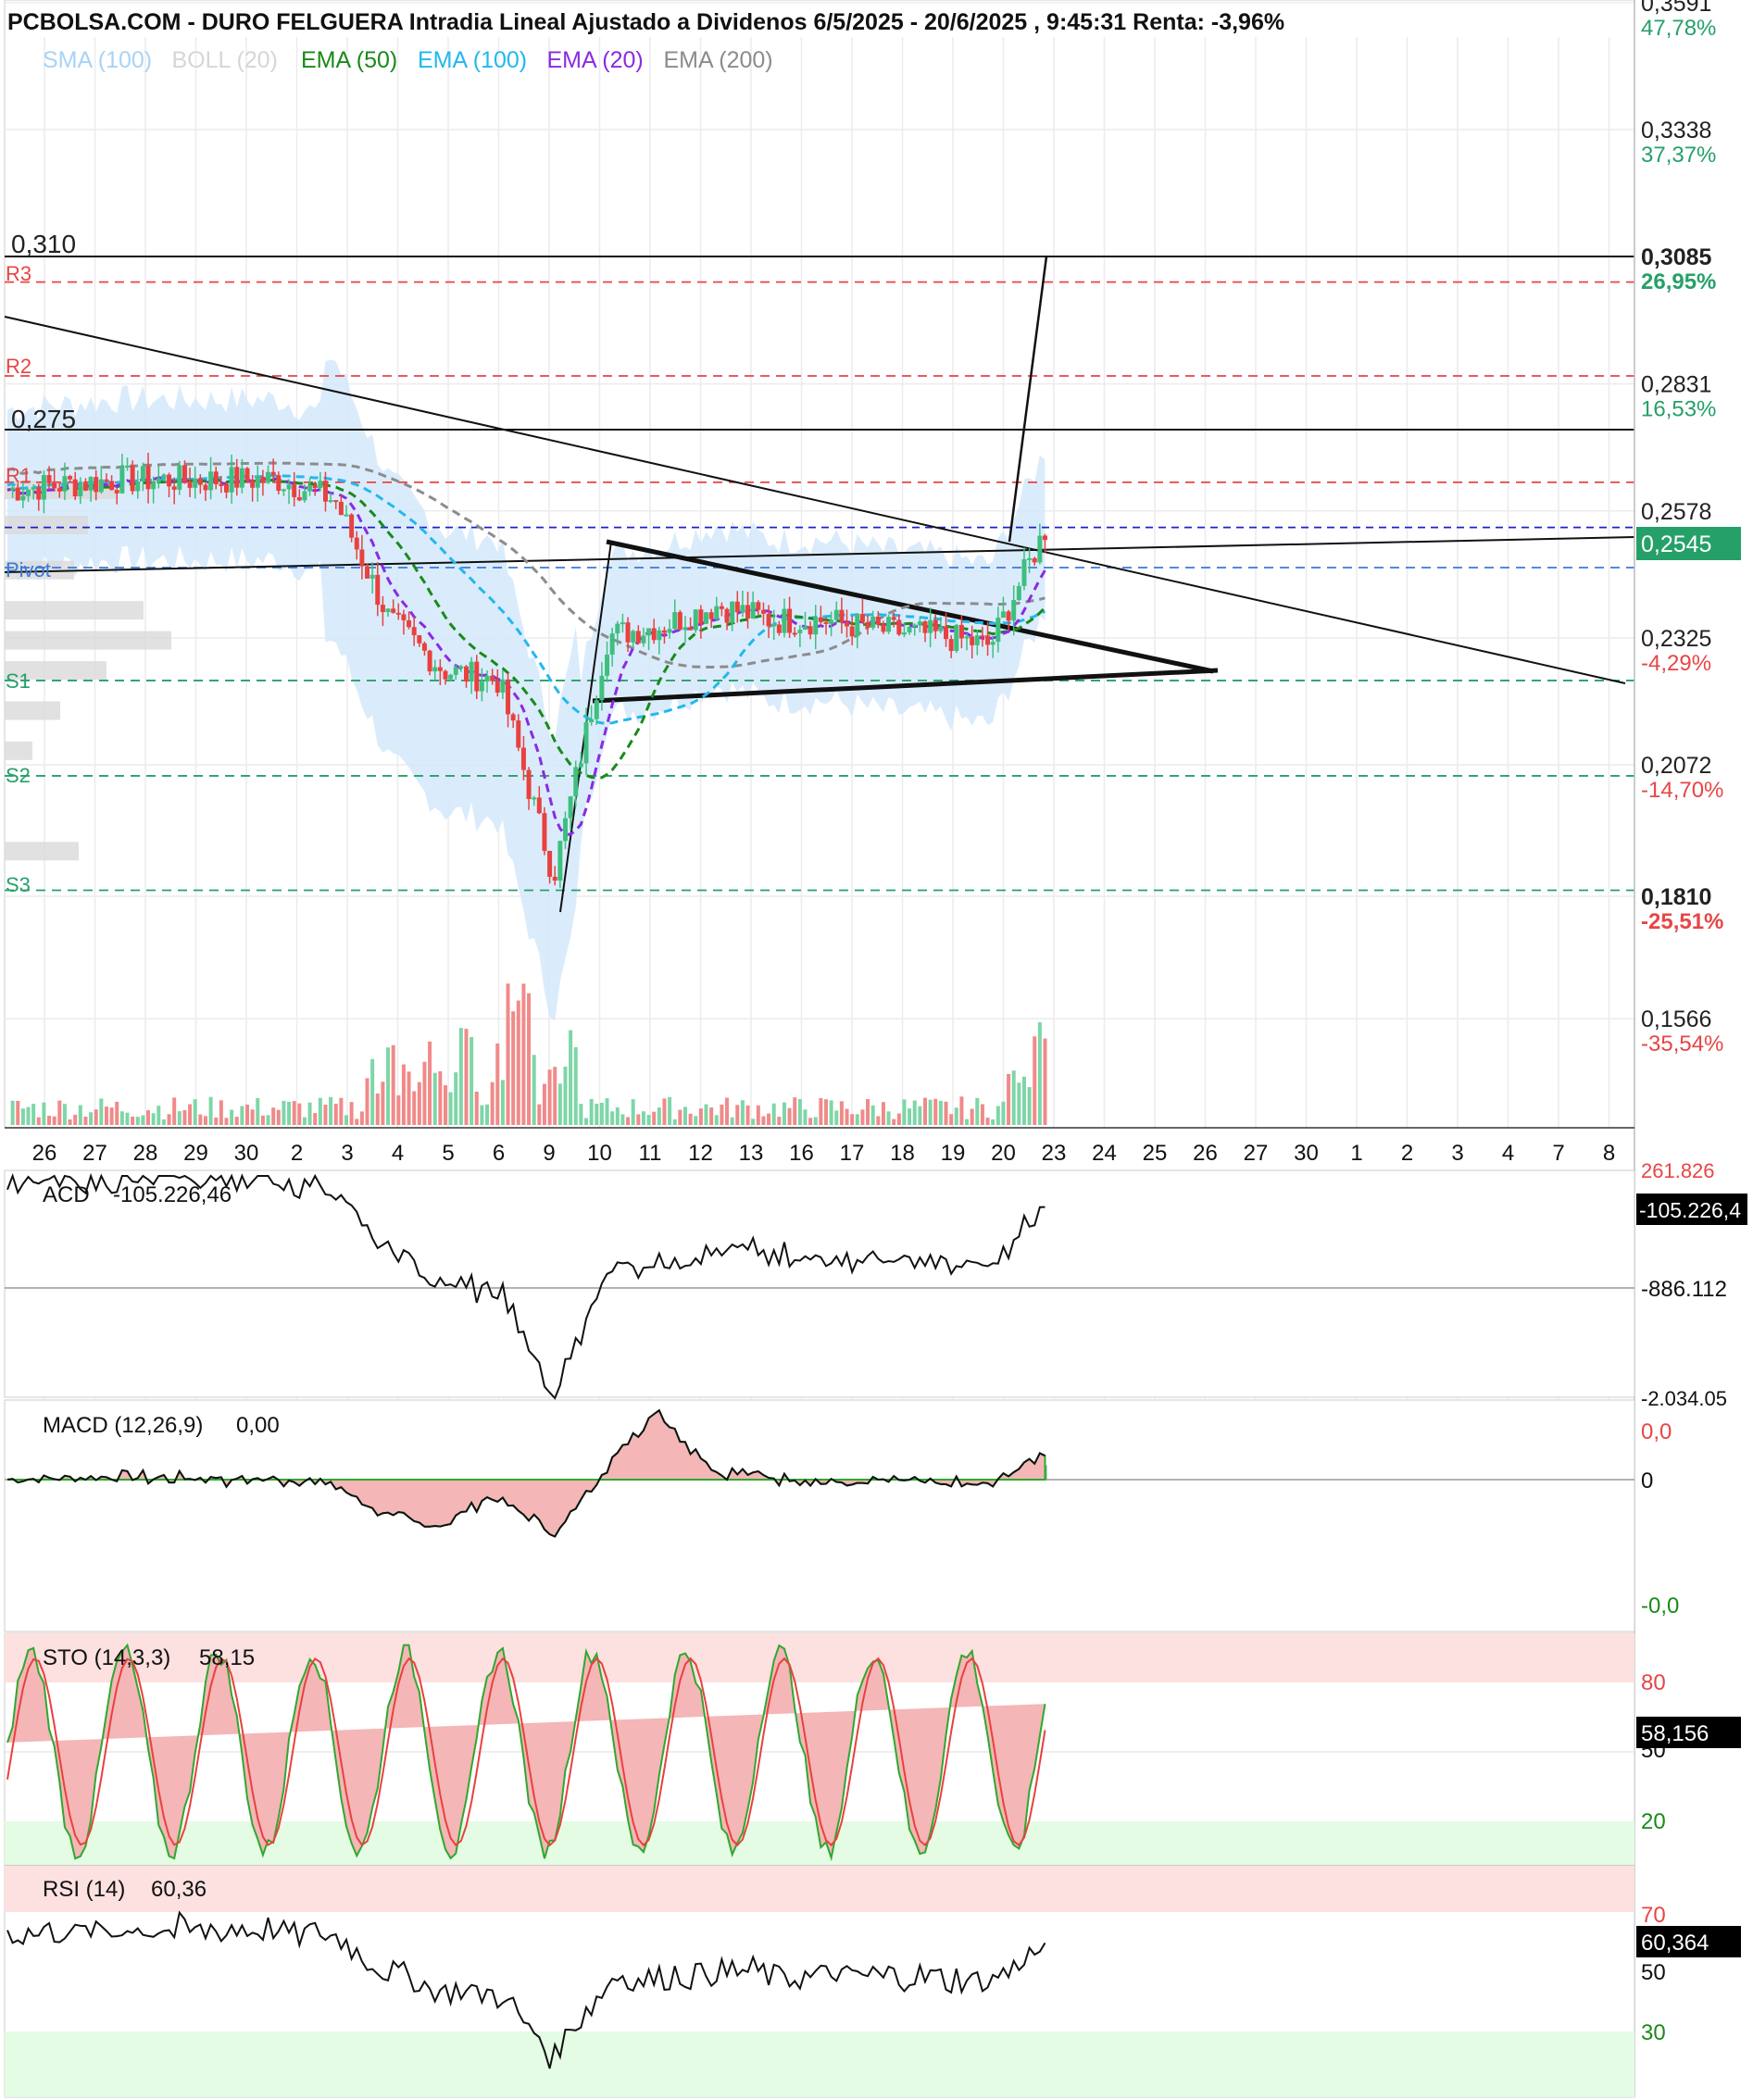 This screenshot has height=2100, width=1753. What do you see at coordinates (448, 1153) in the screenshot?
I see `date-tick-label: 5` at bounding box center [448, 1153].